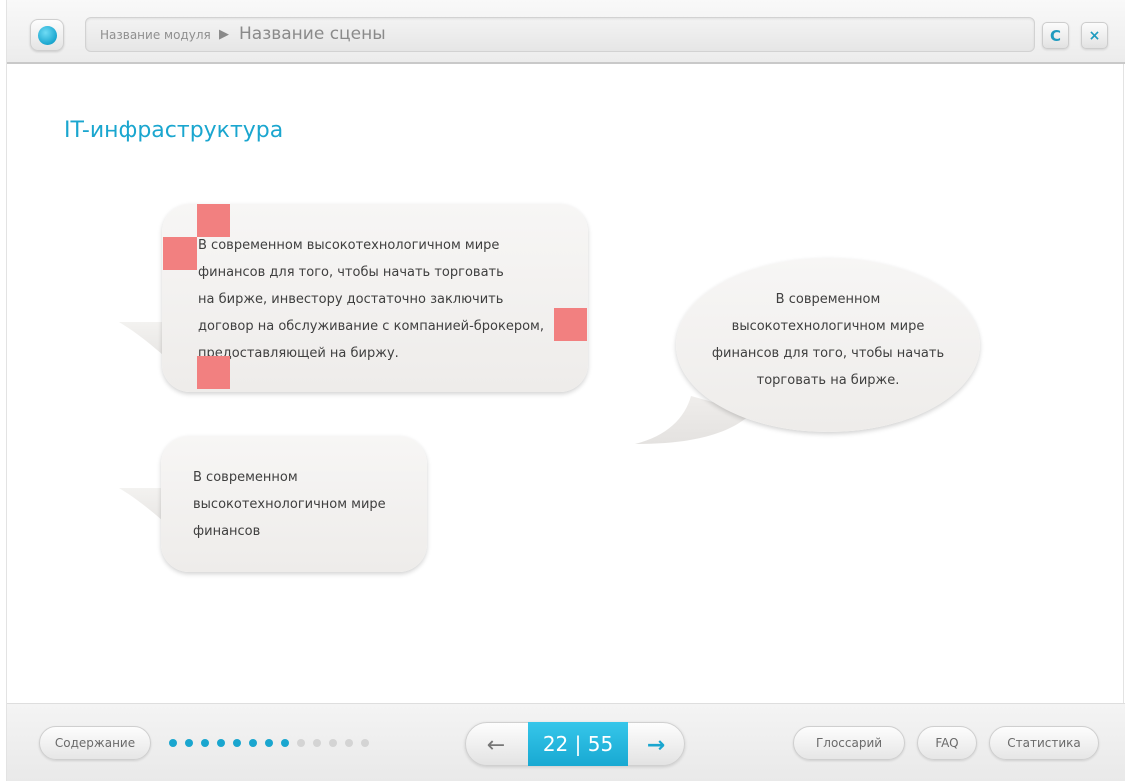 The image size is (1130, 781). Describe the element at coordinates (174, 130) in the screenshot. I see `page-title: IT-инфраструктура` at that location.